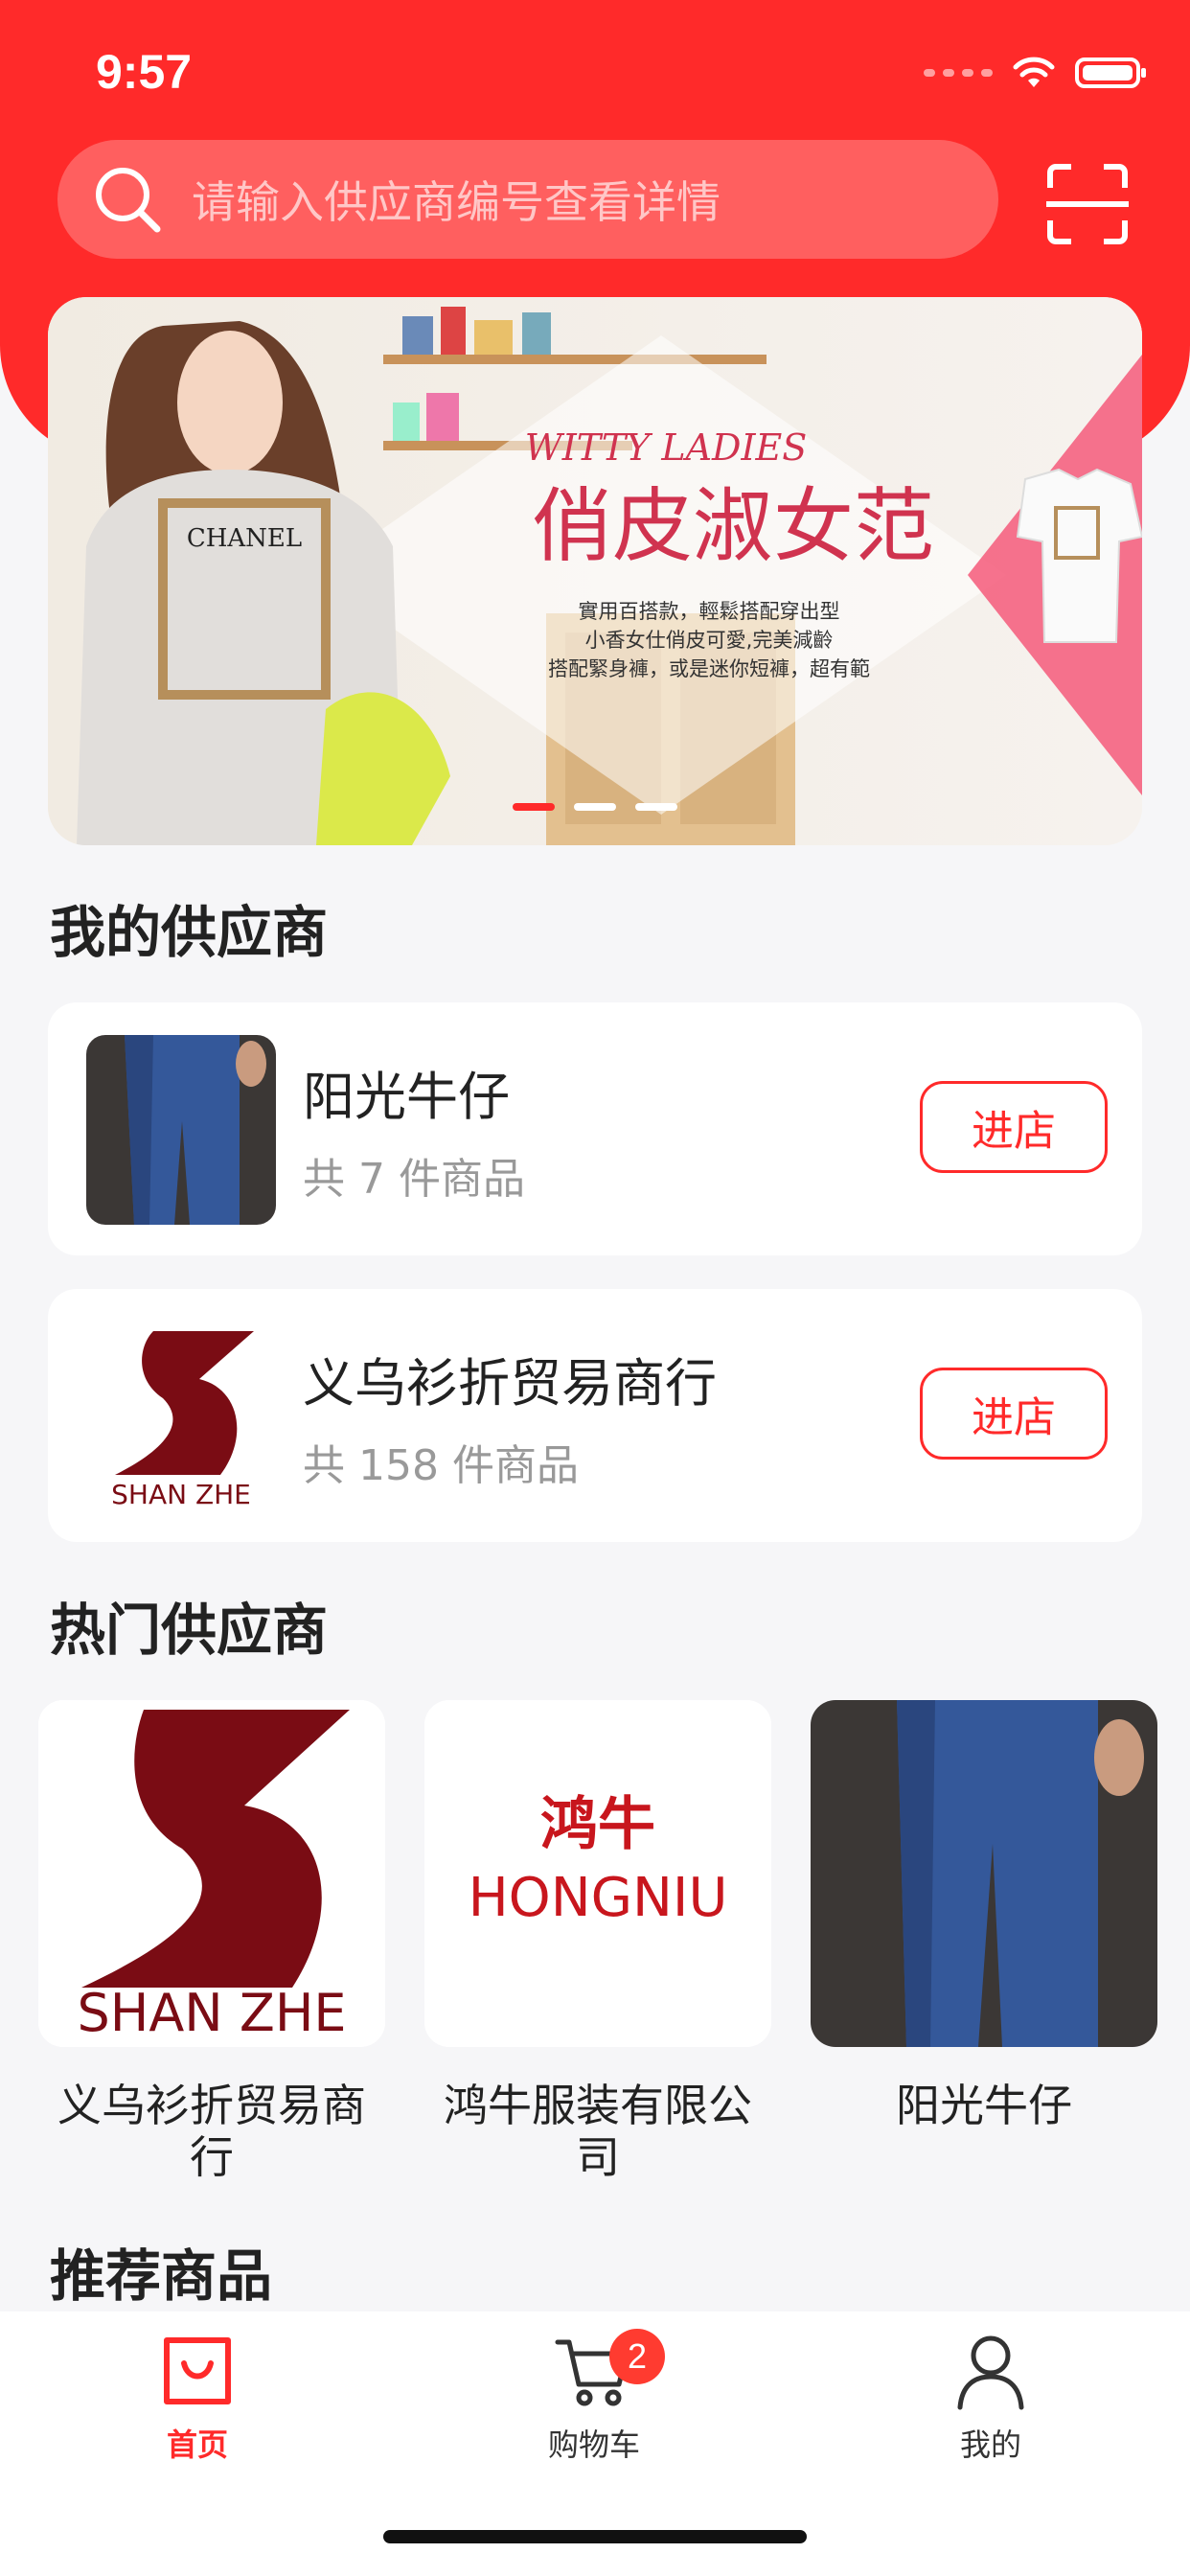 Image resolution: width=1190 pixels, height=2576 pixels. I want to click on supplier-product-count: 共 7 件商品, so click(414, 1179).